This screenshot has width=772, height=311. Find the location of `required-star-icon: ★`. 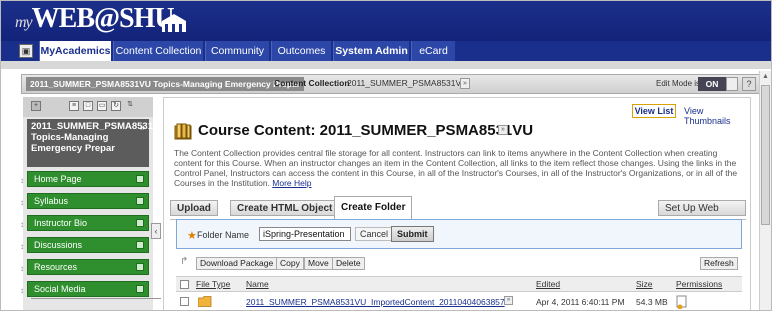

required-star-icon: ★ is located at coordinates (192, 236).